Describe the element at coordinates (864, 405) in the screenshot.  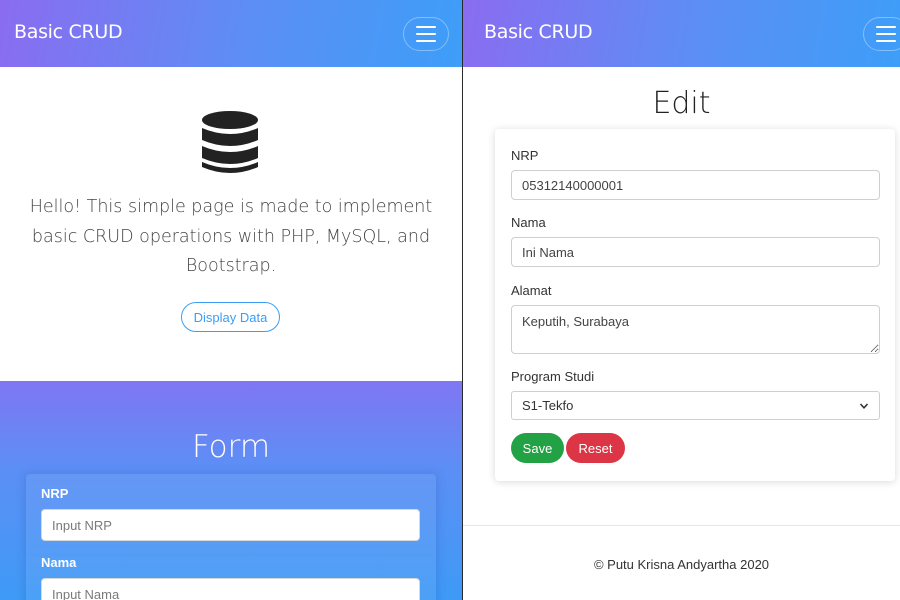
I see `chevron-down-icon` at that location.